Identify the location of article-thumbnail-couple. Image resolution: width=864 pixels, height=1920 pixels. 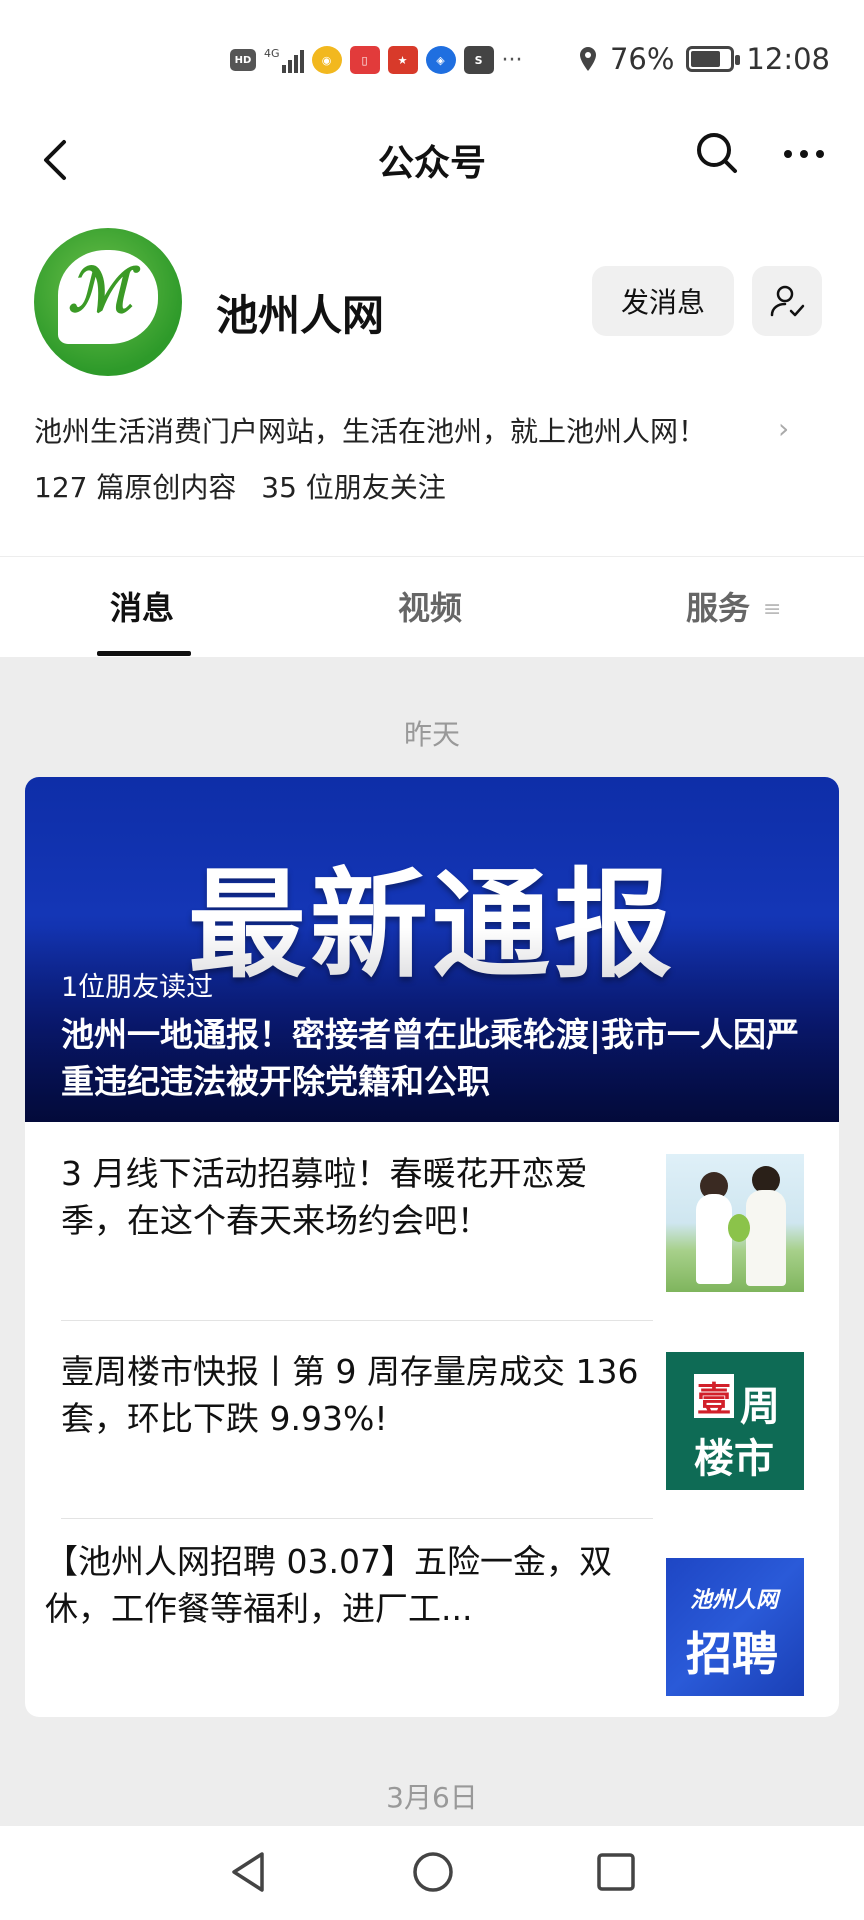
(735, 1223).